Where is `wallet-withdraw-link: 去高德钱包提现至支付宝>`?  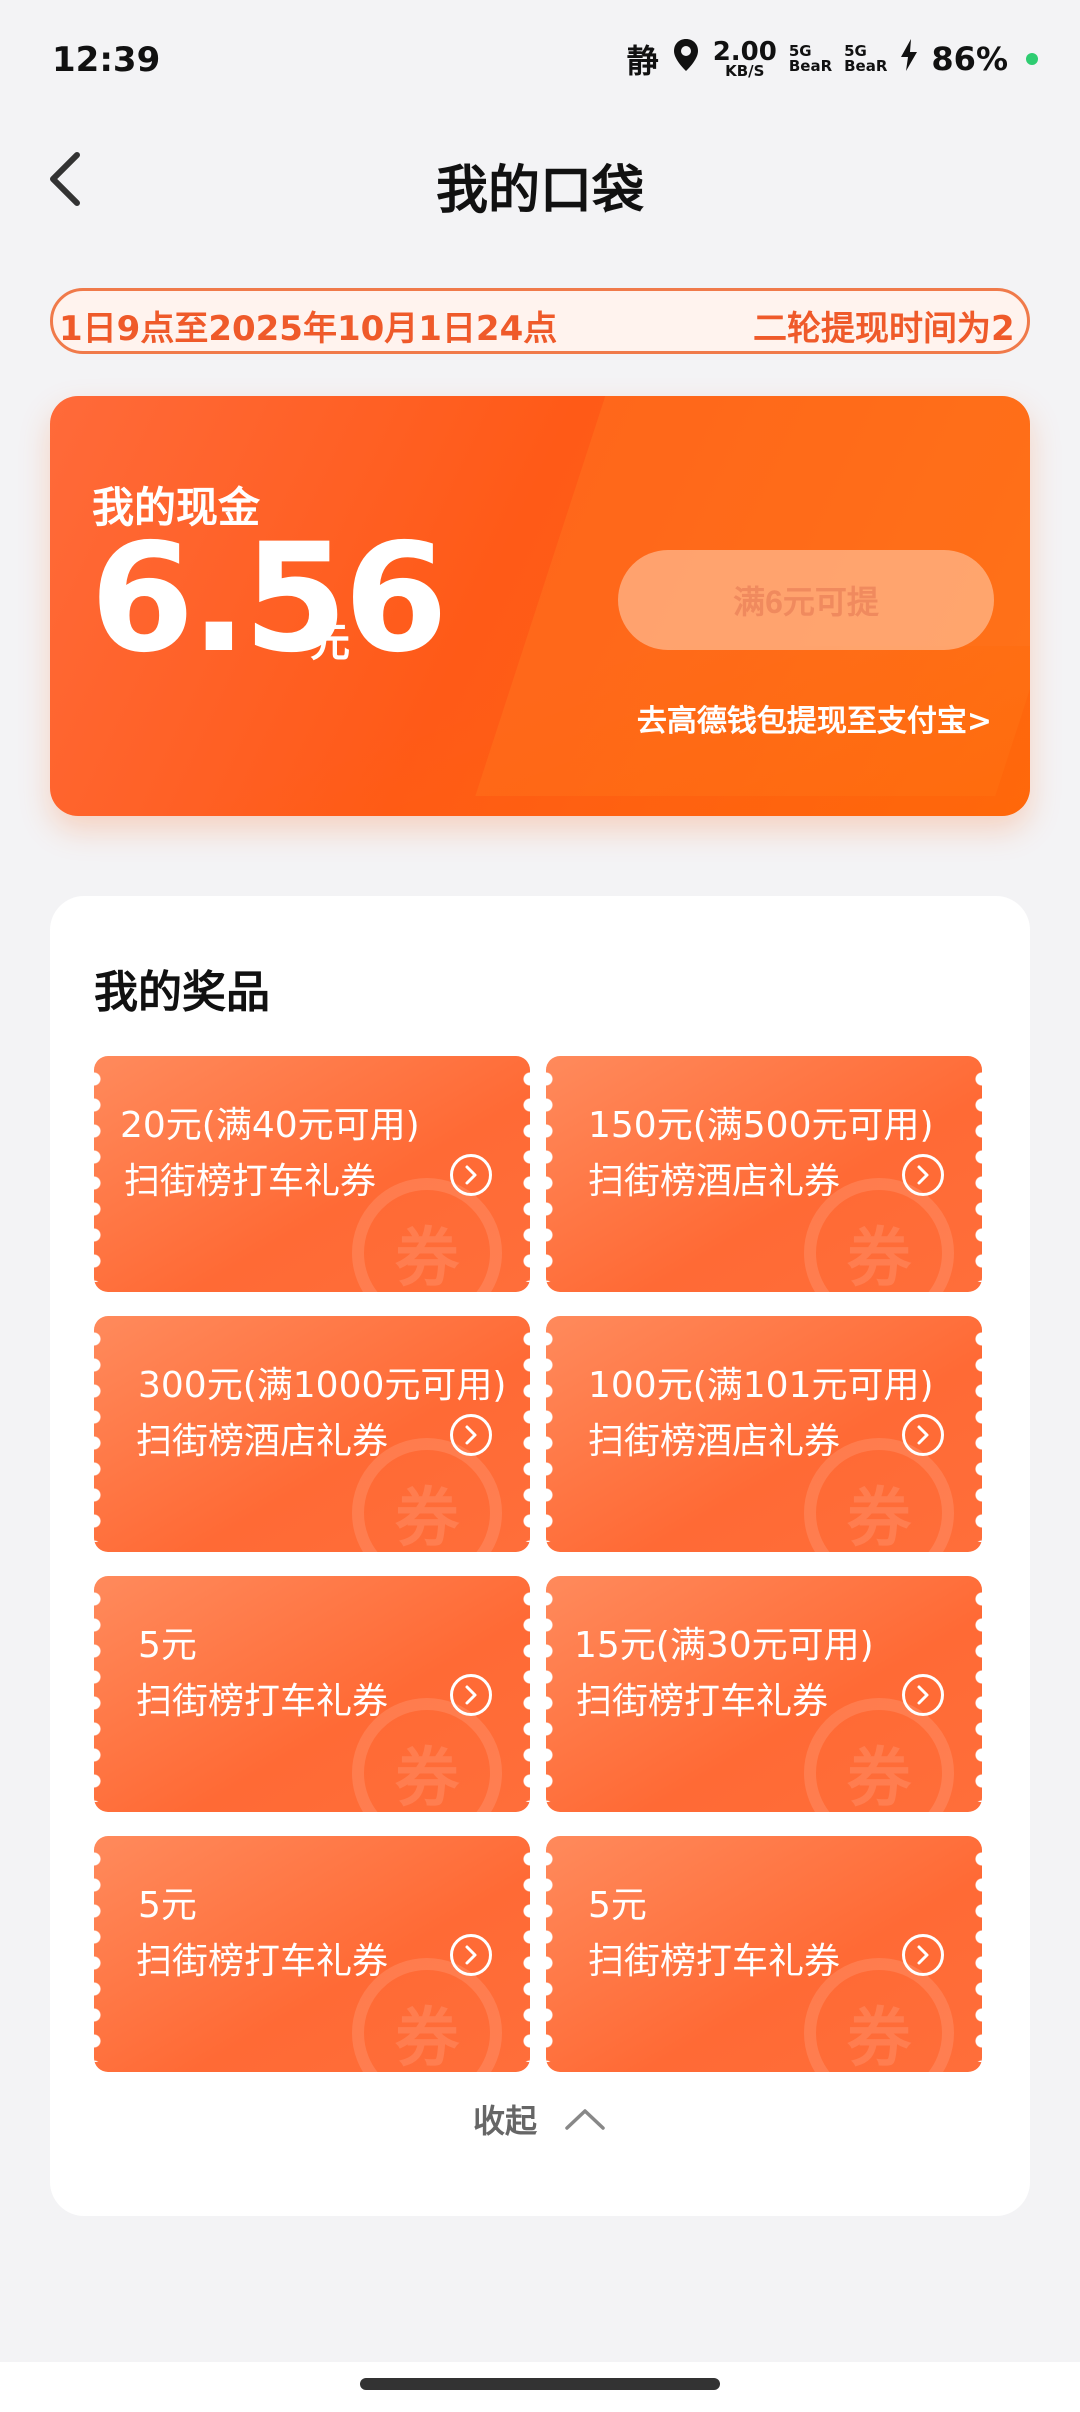 wallet-withdraw-link: 去高德钱包提现至支付宝> is located at coordinates (814, 718).